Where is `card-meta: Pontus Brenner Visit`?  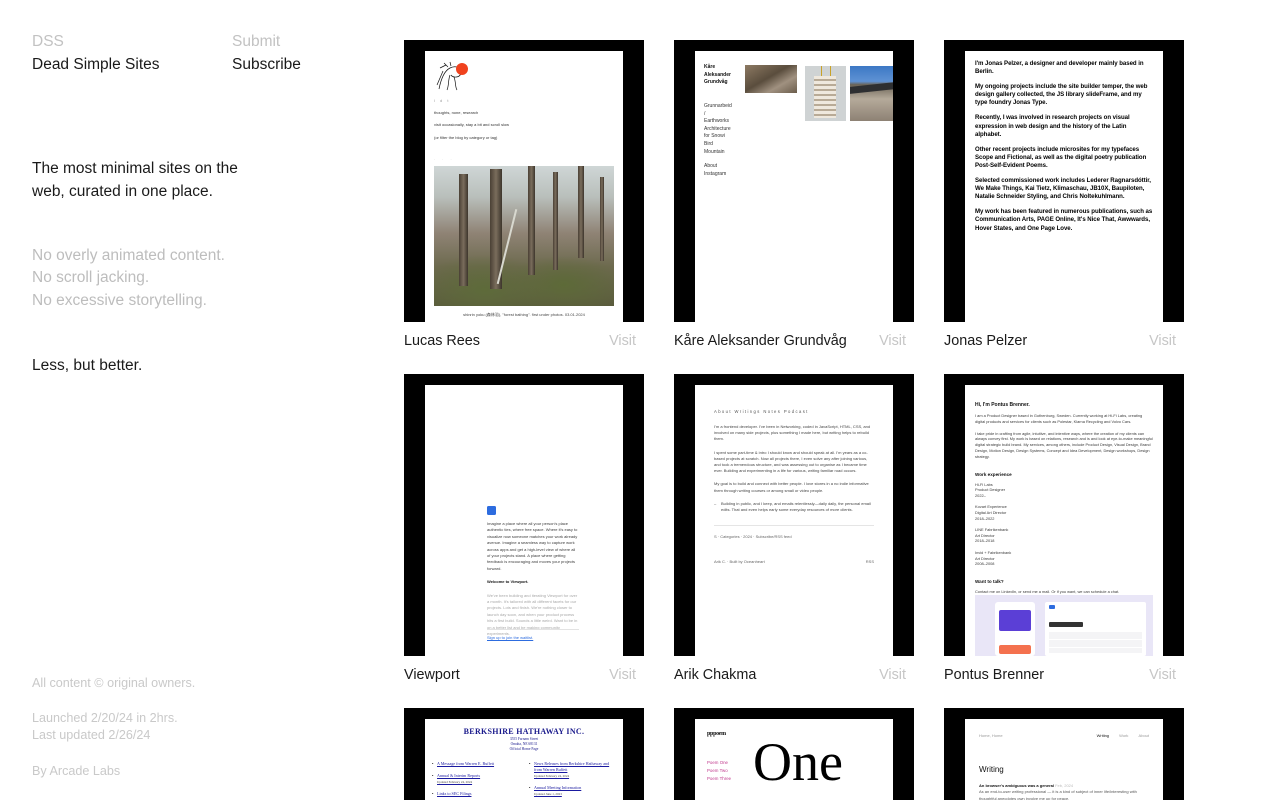
card-meta: Pontus Brenner Visit is located at coordinates (1060, 675).